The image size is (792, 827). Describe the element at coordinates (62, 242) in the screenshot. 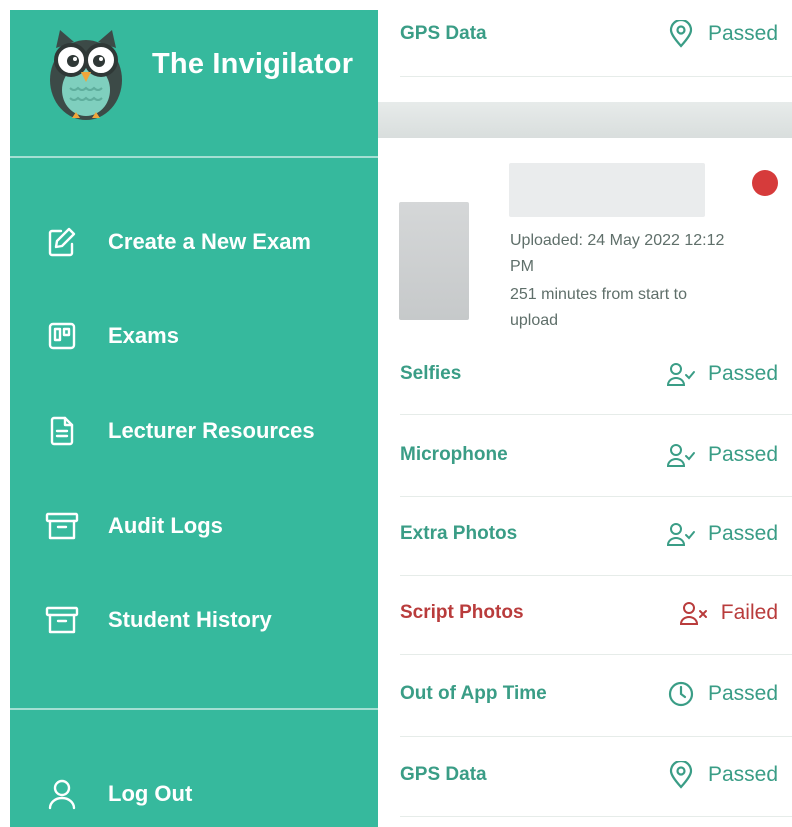

I see `edit-icon` at that location.